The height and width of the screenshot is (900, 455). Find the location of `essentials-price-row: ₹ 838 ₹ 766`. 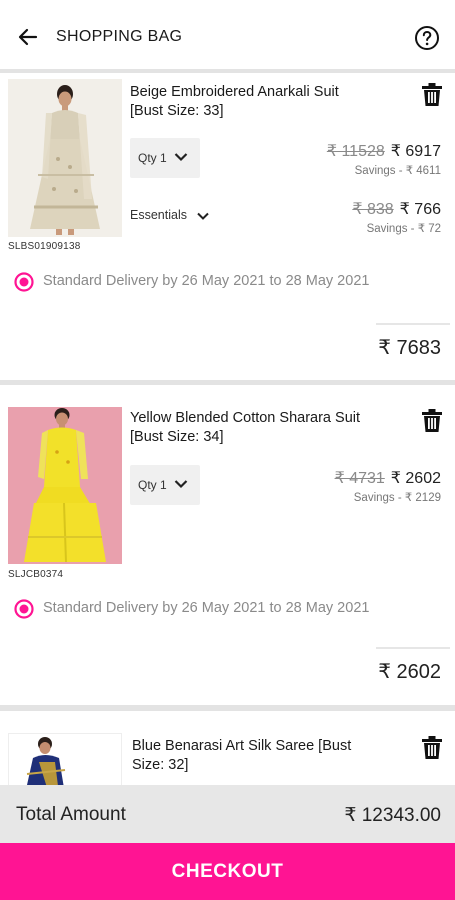

essentials-price-row: ₹ 838 ₹ 766 is located at coordinates (396, 209).